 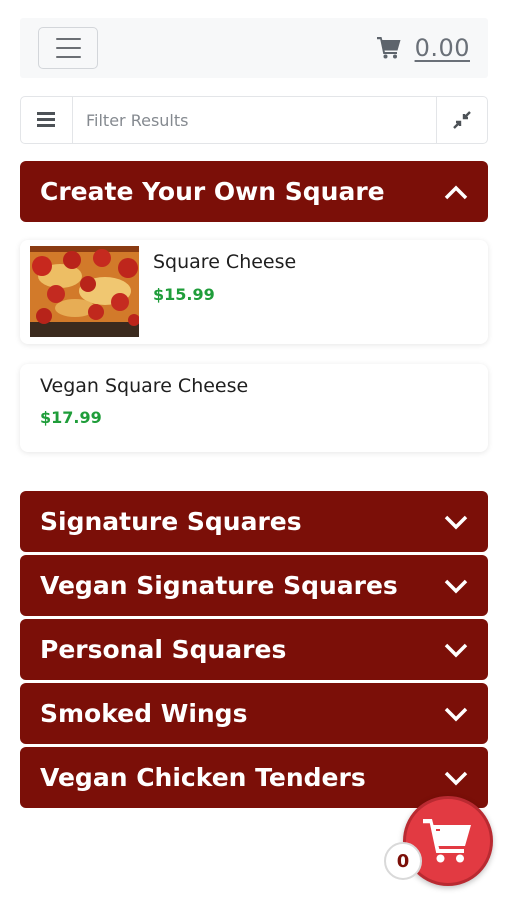 I want to click on cart-total-link: 0.00, so click(x=423, y=48).